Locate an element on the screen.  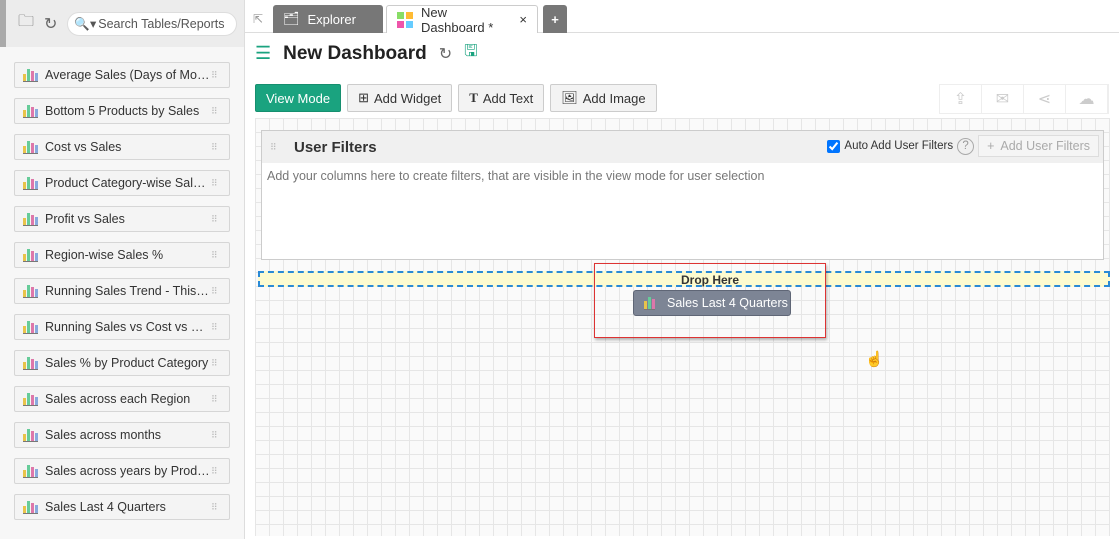
search-icon: 🔍▾ is located at coordinates (85, 23).